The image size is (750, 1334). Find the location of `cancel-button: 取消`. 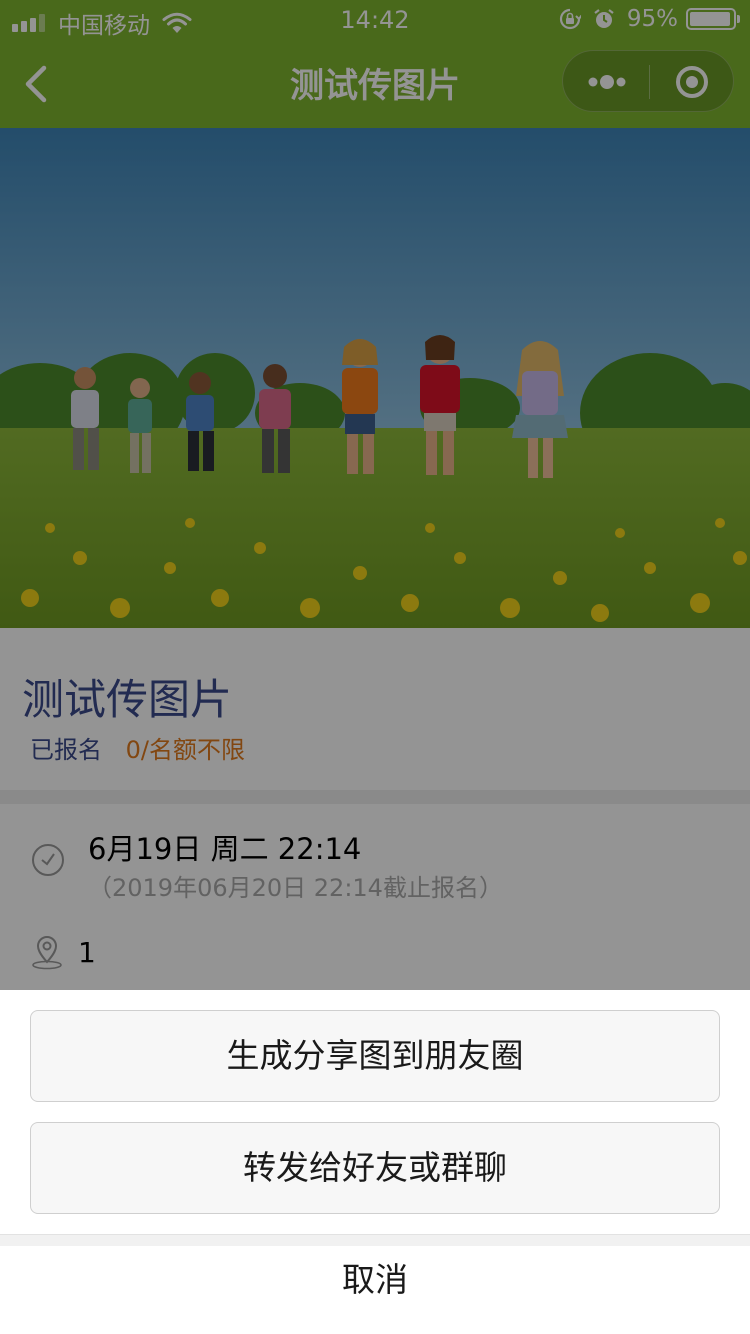

cancel-button: 取消 is located at coordinates (375, 1285).